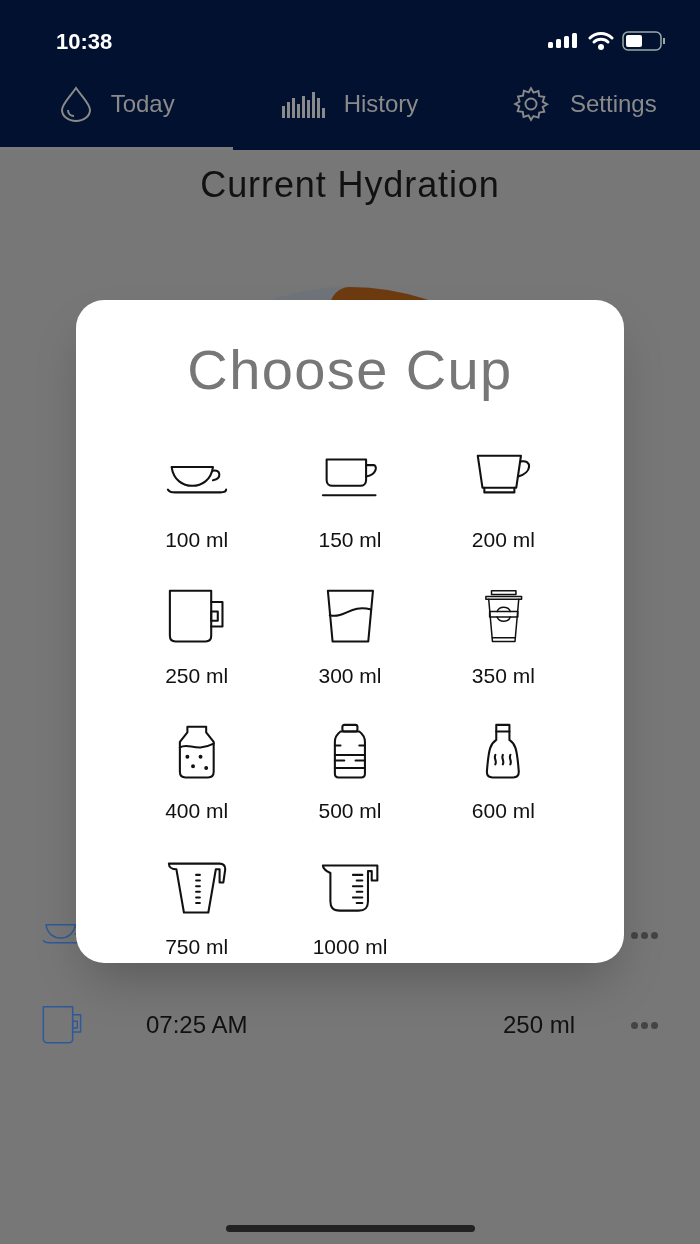  What do you see at coordinates (350, 908) in the screenshot?
I see `cup-option: 1000 ml` at bounding box center [350, 908].